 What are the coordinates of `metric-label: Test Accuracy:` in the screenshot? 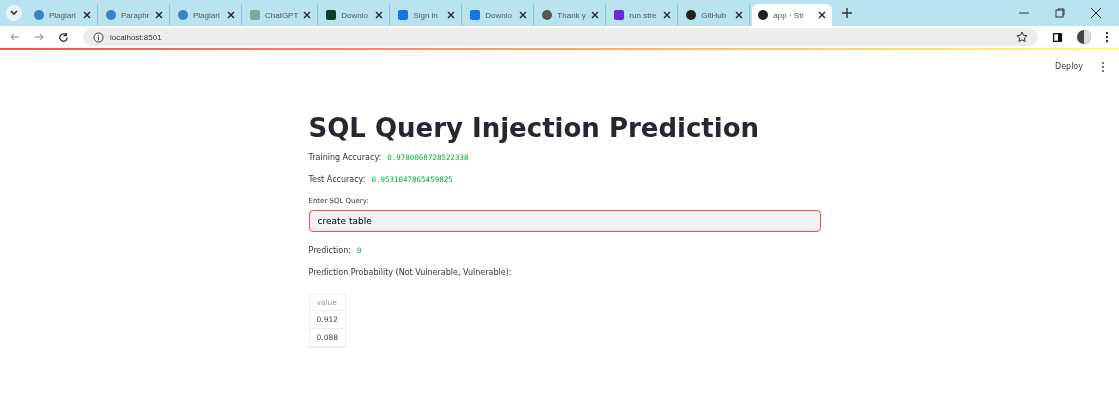 It's located at (337, 179).